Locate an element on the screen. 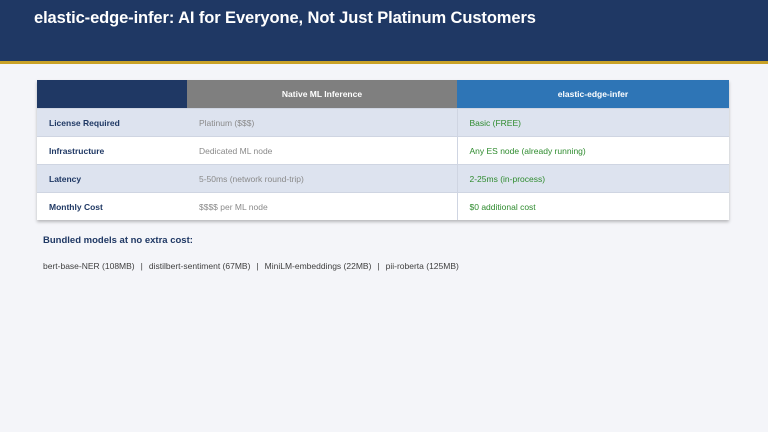 Image resolution: width=768 pixels, height=432 pixels. row-label: Monthly Cost is located at coordinates (112, 206).